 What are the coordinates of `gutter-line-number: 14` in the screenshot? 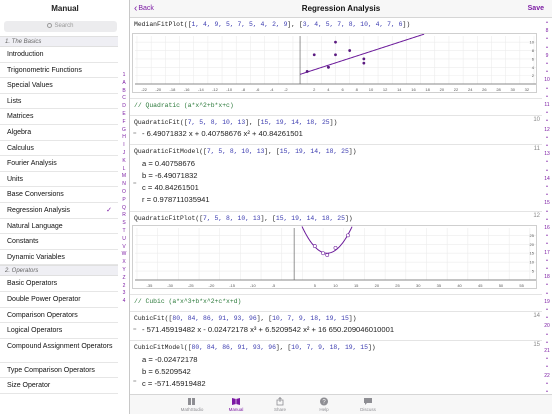 It's located at (547, 179).